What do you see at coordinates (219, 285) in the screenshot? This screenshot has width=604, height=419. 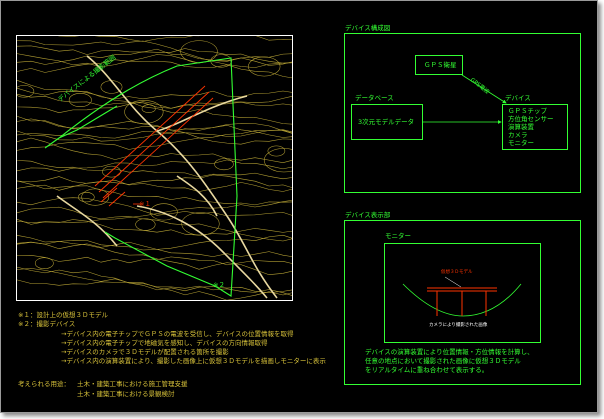 I see `marker-device-label: ※２` at bounding box center [219, 285].